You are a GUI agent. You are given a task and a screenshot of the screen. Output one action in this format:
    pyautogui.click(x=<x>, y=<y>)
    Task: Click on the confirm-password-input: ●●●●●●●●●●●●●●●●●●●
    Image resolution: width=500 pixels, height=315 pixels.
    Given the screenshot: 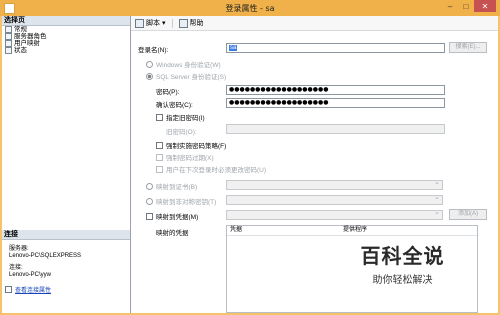 What is the action you would take?
    pyautogui.click(x=335, y=103)
    